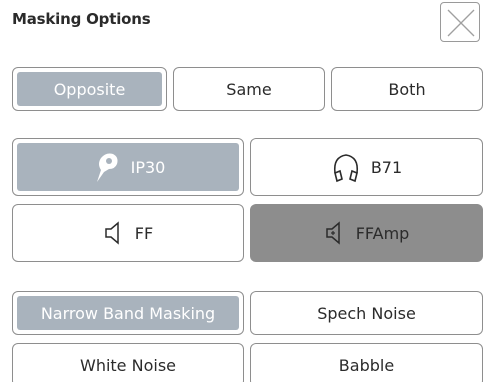 This screenshot has height=382, width=483. Describe the element at coordinates (386, 167) in the screenshot. I see `transducer-label: B71` at that location.